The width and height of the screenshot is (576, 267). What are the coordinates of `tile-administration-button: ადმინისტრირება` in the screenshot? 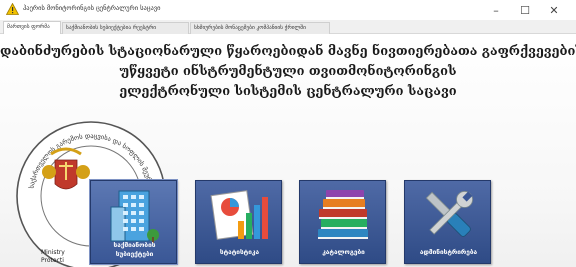 It's located at (447, 222).